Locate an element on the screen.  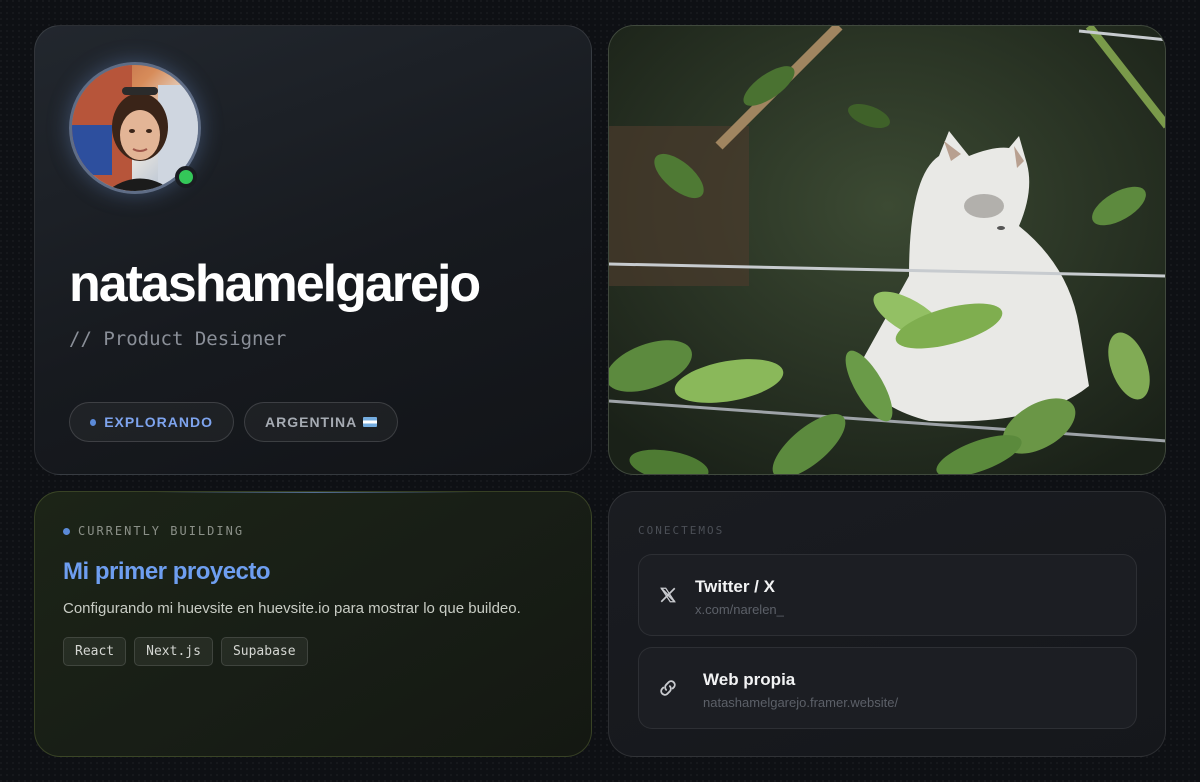
link-twitter-title: Twitter / X is located at coordinates (735, 586).